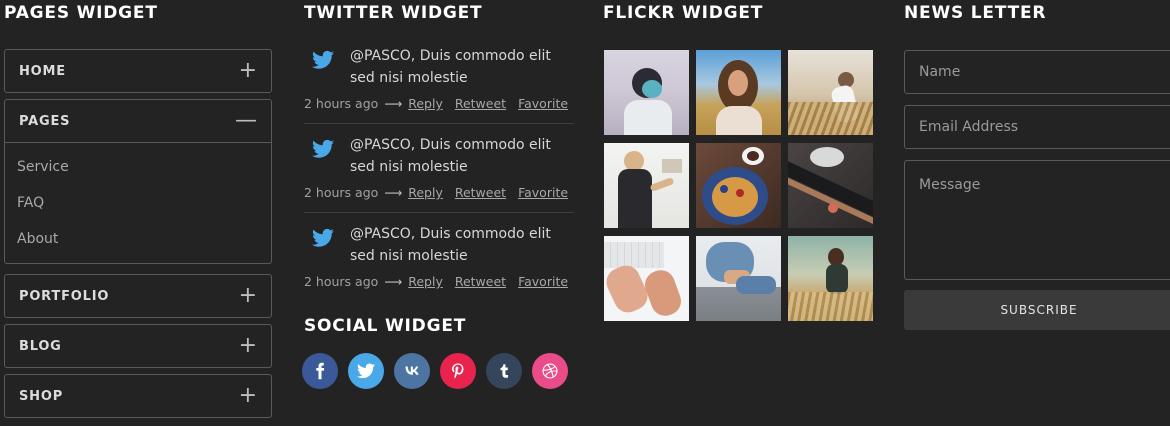 The width and height of the screenshot is (1170, 426). Describe the element at coordinates (42, 71) in the screenshot. I see `accordion-label: HOME` at that location.